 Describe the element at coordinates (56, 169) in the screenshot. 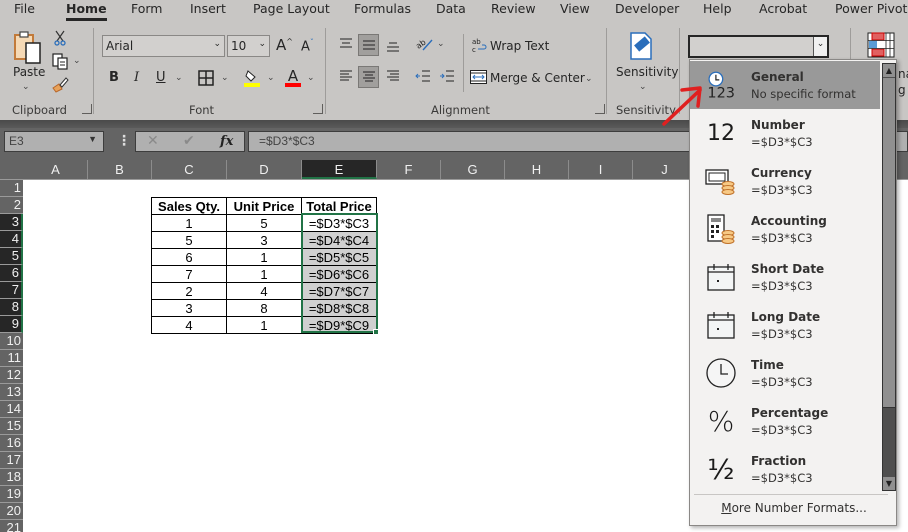

I see `column-header-a: A` at that location.